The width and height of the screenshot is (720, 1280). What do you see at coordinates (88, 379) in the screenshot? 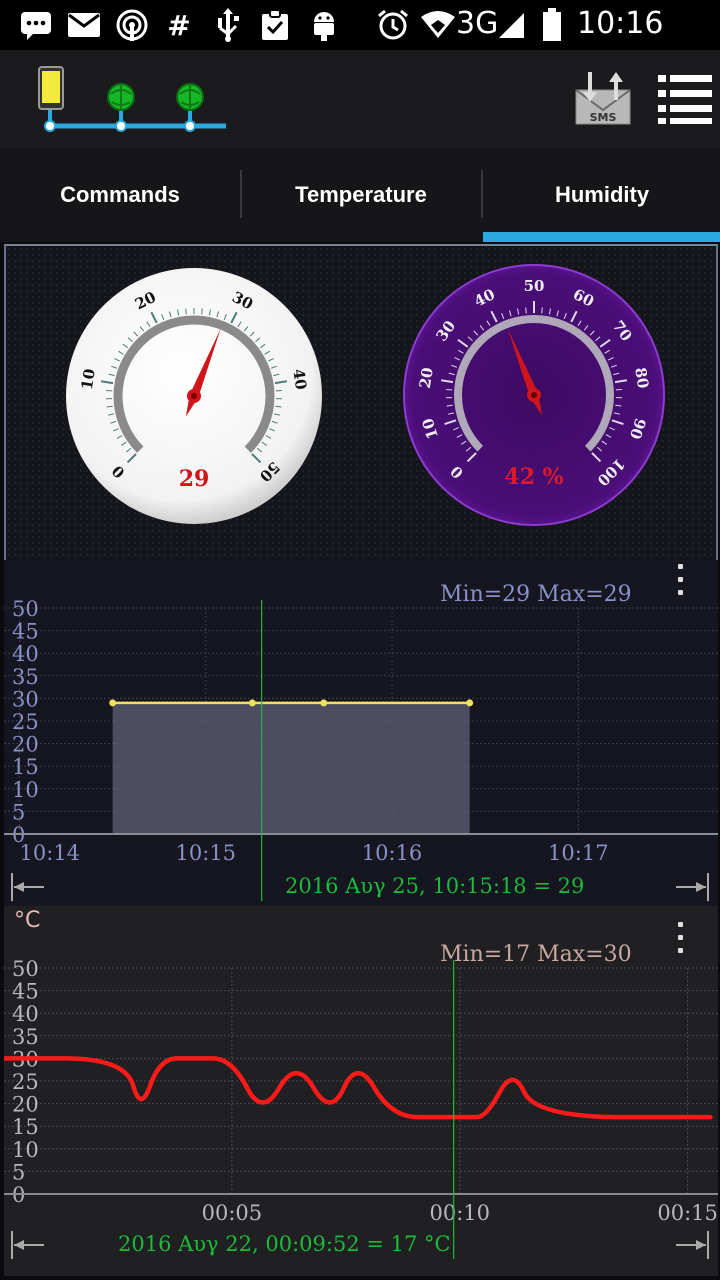
I see `gauge-tick-label: 10` at bounding box center [88, 379].